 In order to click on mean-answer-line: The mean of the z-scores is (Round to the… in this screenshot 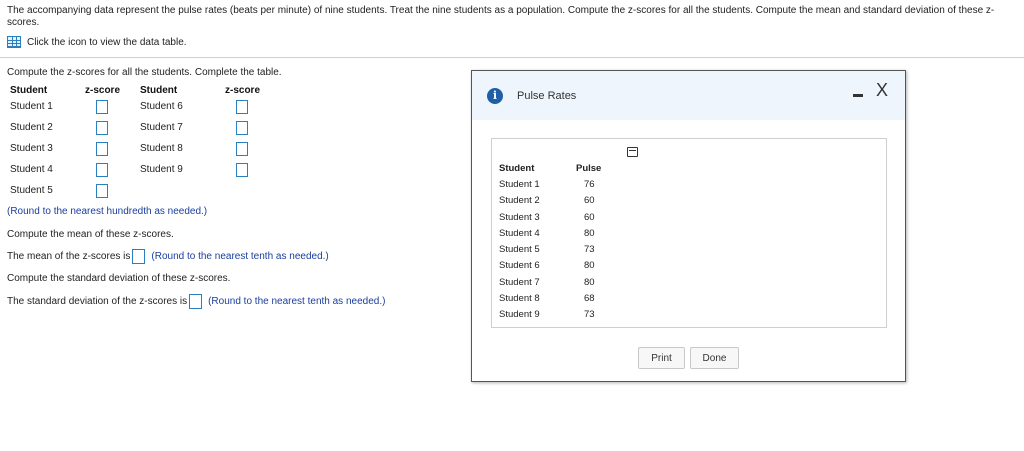, I will do `click(168, 257)`.